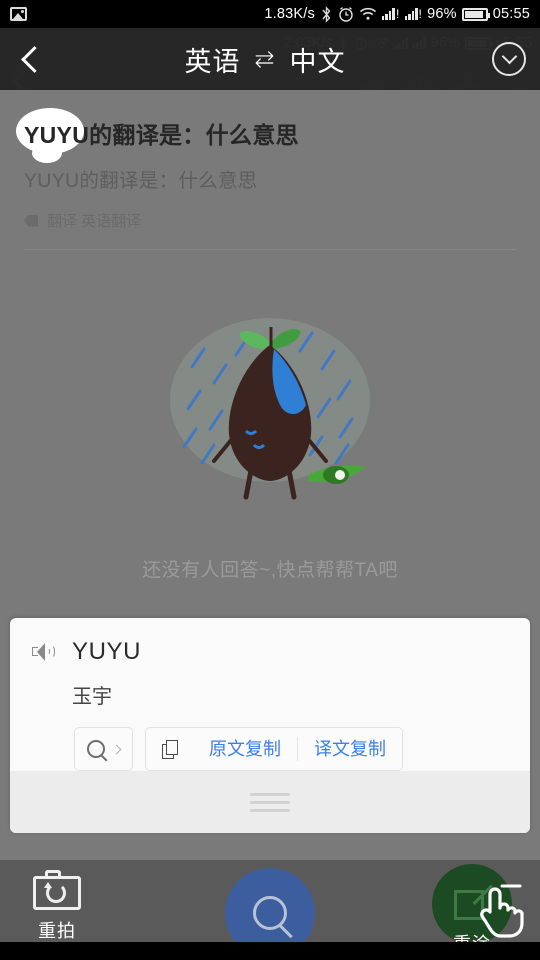  I want to click on copy-button-group: 原文复制 译文复制, so click(274, 749).